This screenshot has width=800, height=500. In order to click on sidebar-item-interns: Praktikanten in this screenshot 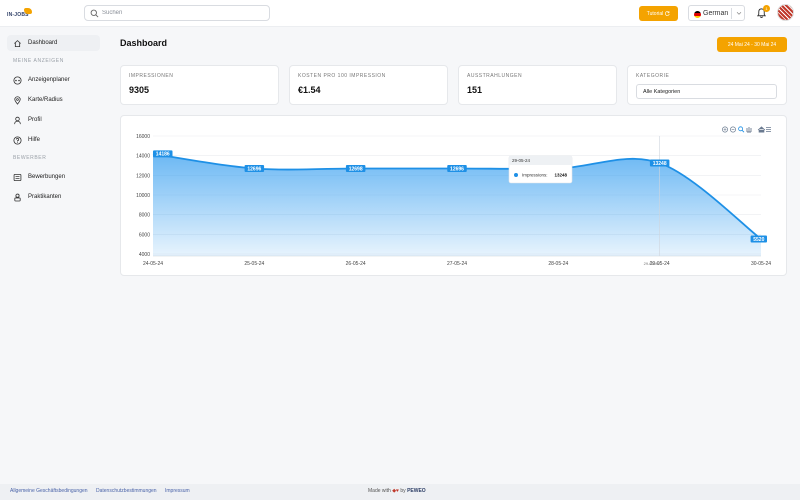, I will do `click(53, 197)`.